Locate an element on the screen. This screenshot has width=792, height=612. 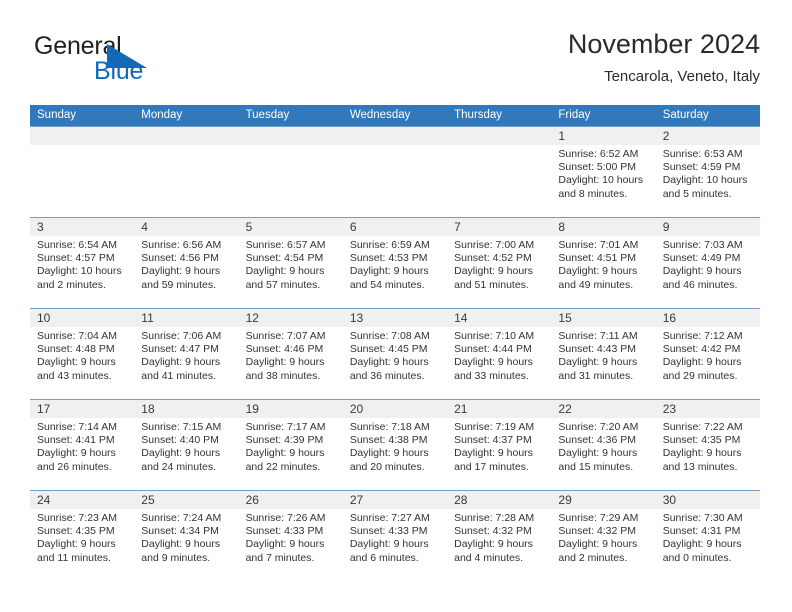
daylight-text: Daylight: 9 hours and 38 minutes. is located at coordinates (285, 369).